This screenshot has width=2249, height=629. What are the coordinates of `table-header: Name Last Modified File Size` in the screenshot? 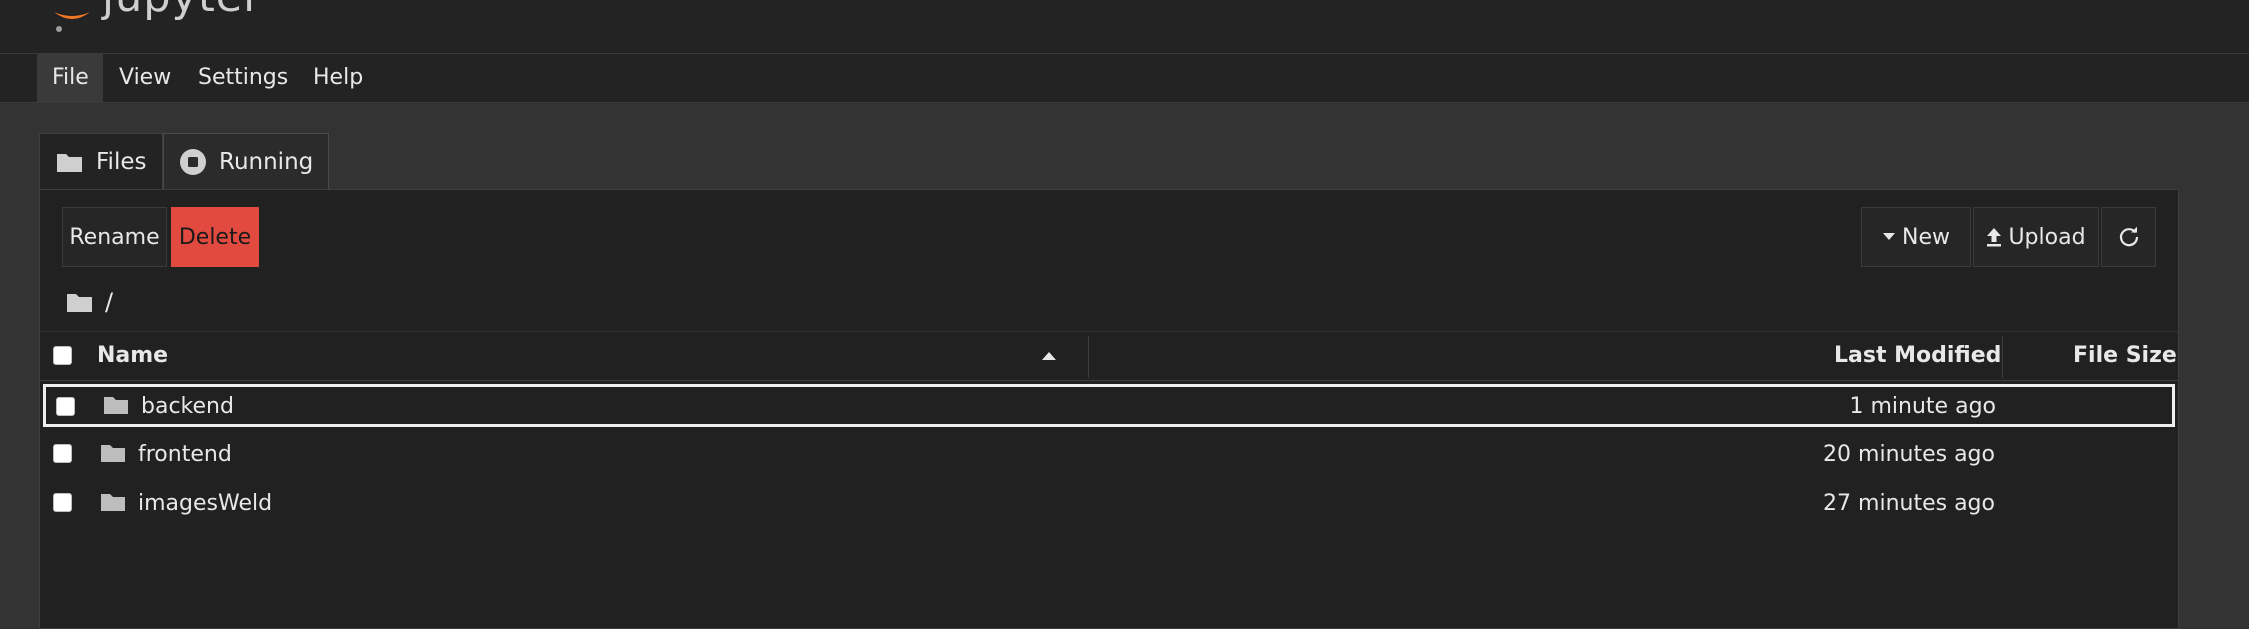 It's located at (1109, 356).